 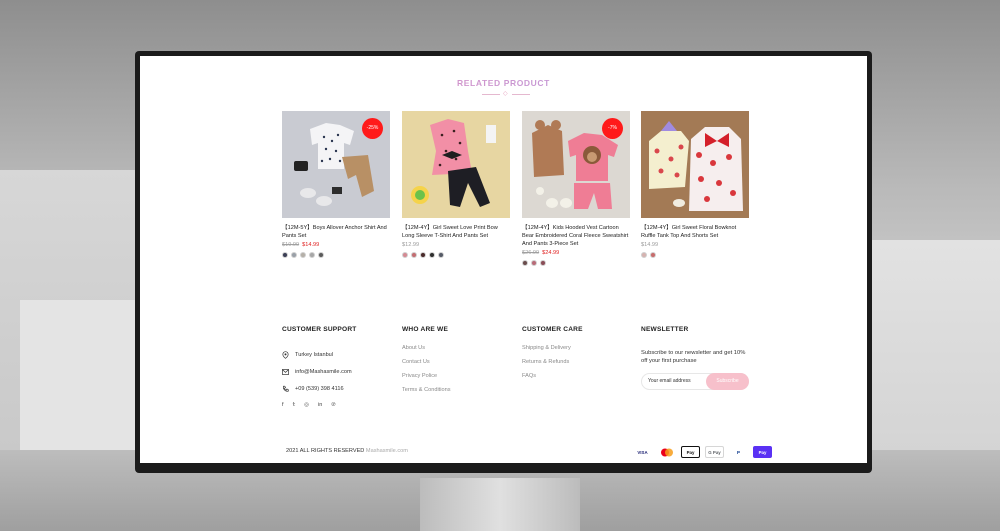 I want to click on visa-icon: VISA, so click(x=642, y=452).